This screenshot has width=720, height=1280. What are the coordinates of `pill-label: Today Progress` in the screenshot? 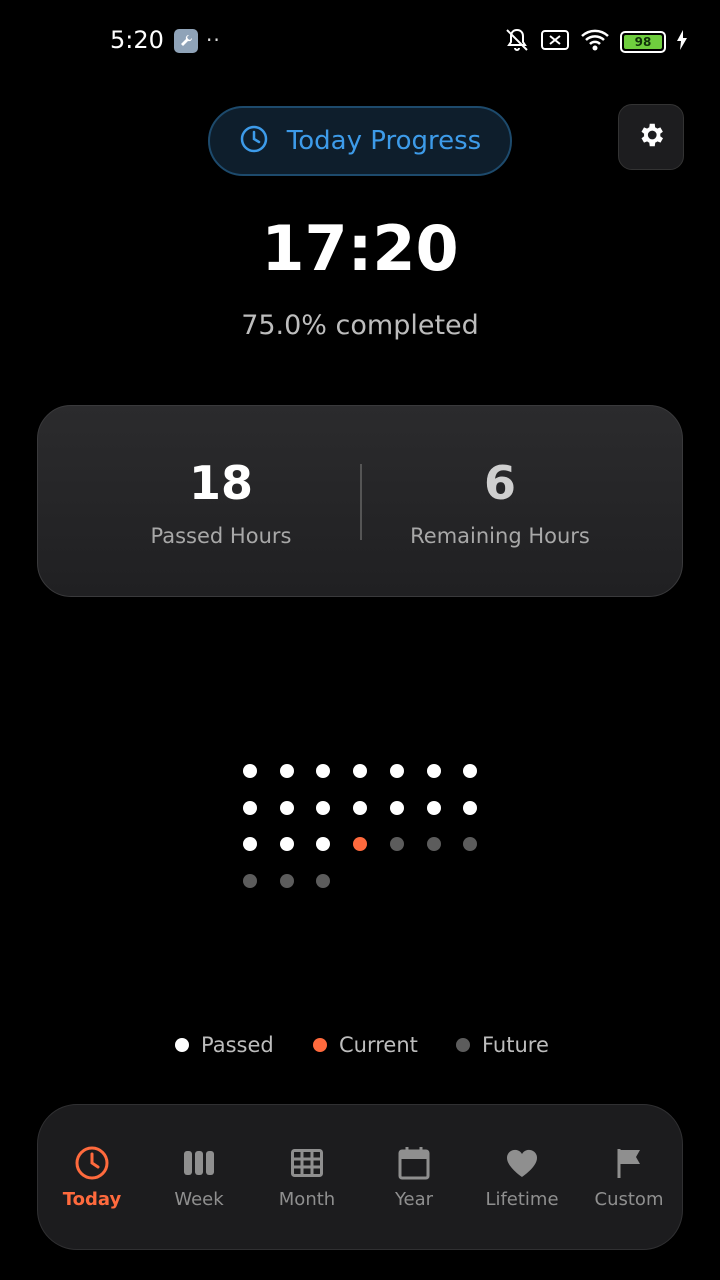 It's located at (384, 141).